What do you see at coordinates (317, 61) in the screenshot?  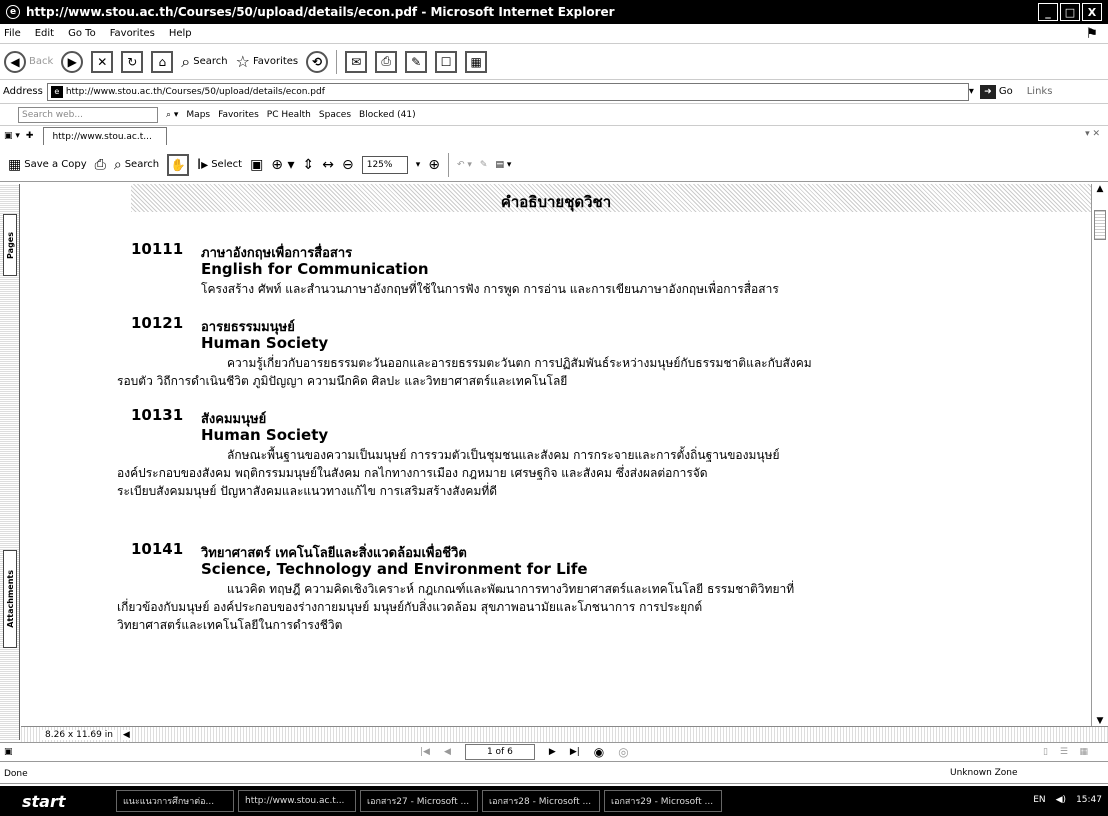 I see `history-button: ⟲` at bounding box center [317, 61].